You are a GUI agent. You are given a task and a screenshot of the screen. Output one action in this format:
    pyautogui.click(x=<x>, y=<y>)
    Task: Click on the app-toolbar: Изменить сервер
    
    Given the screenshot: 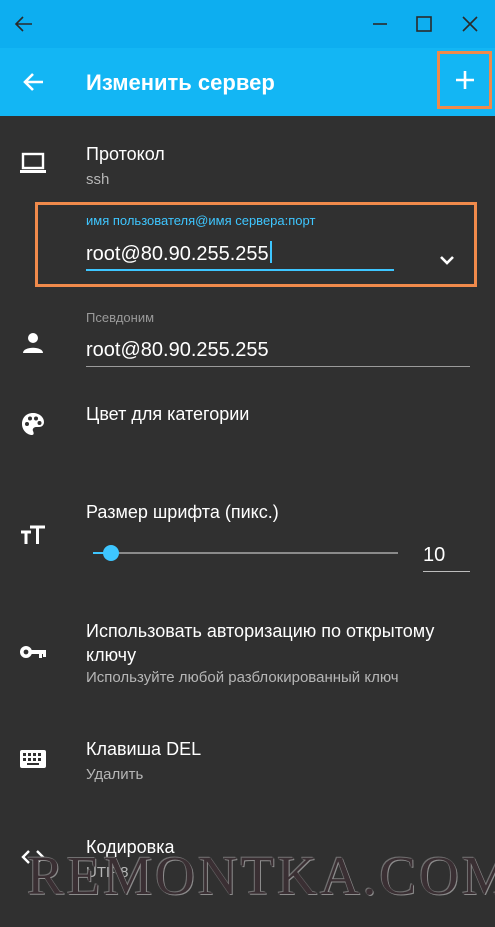 What is the action you would take?
    pyautogui.click(x=247, y=82)
    